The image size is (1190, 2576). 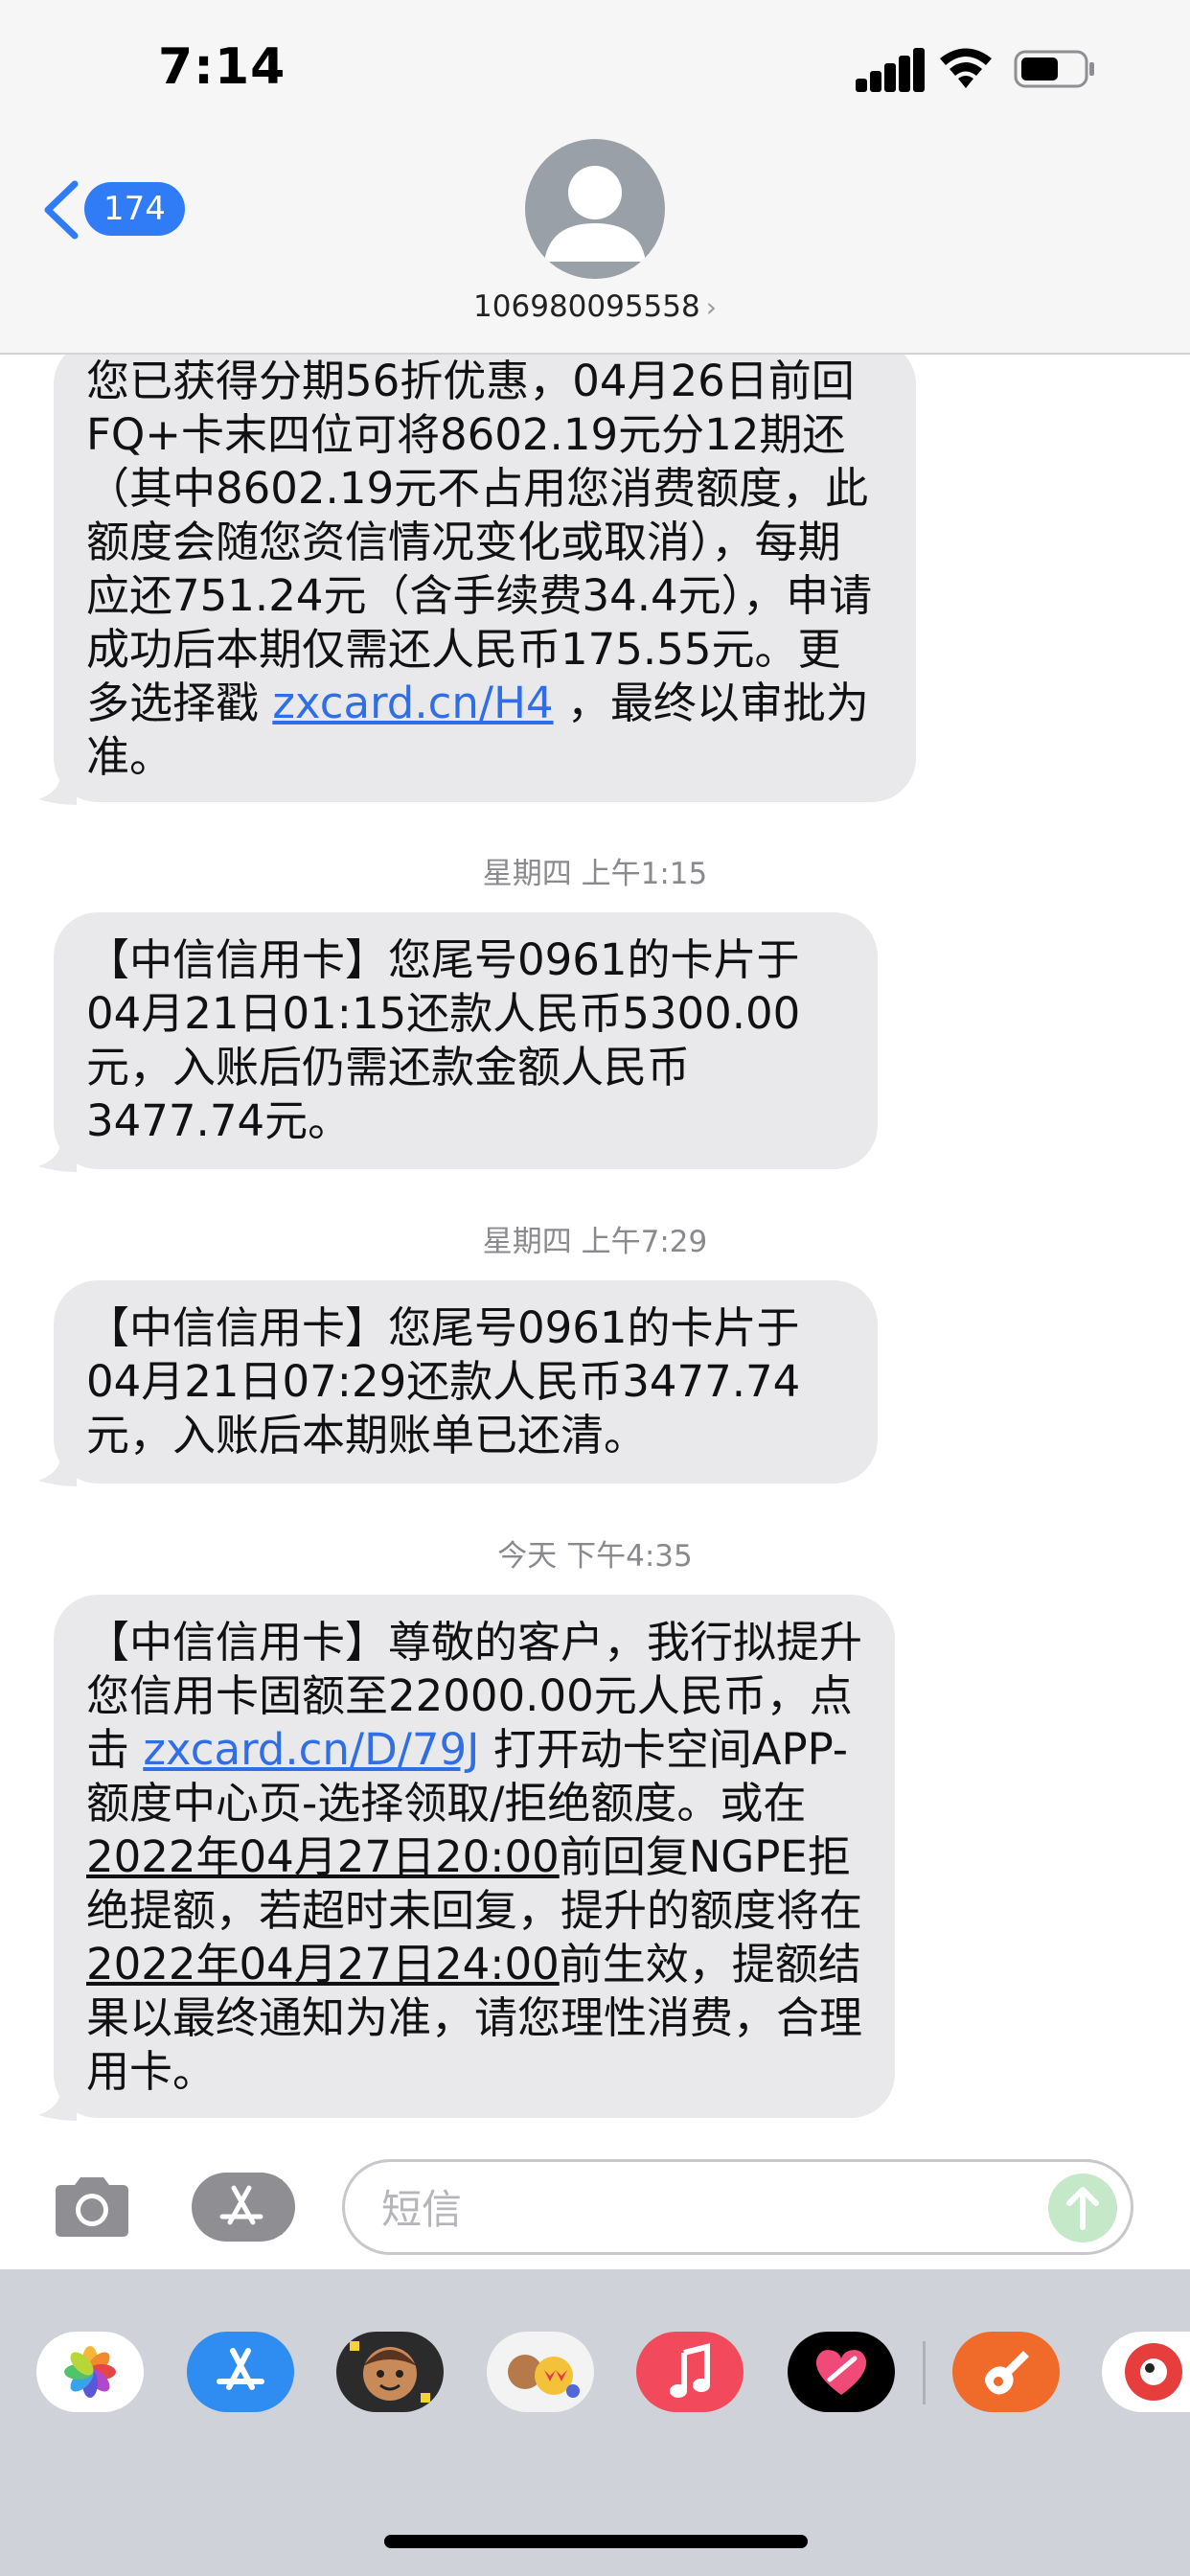 I want to click on message-timestamp: 今天 下午4:35, so click(x=595, y=1556).